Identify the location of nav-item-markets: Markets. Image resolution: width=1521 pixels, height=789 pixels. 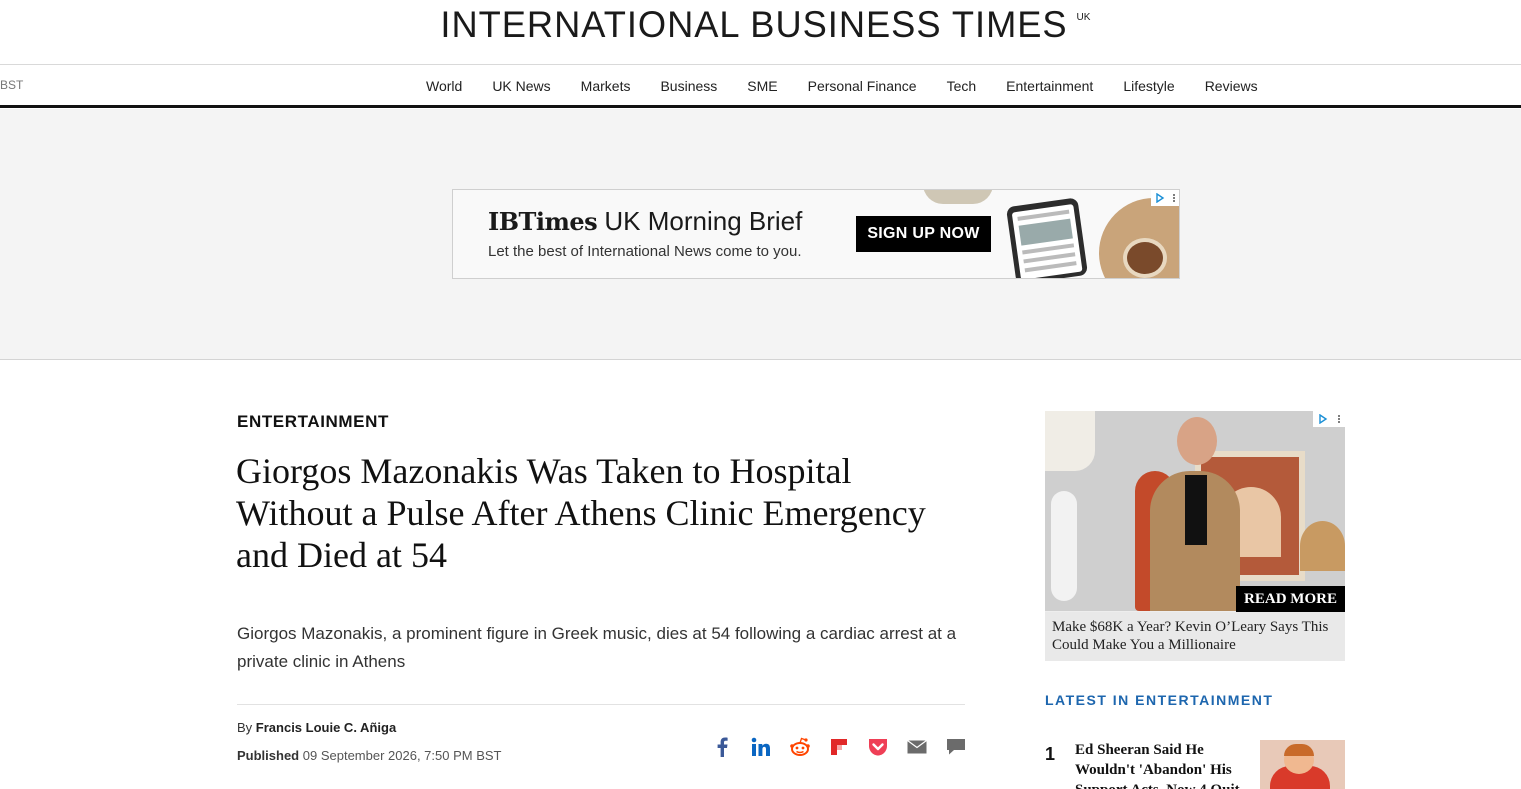
(606, 86).